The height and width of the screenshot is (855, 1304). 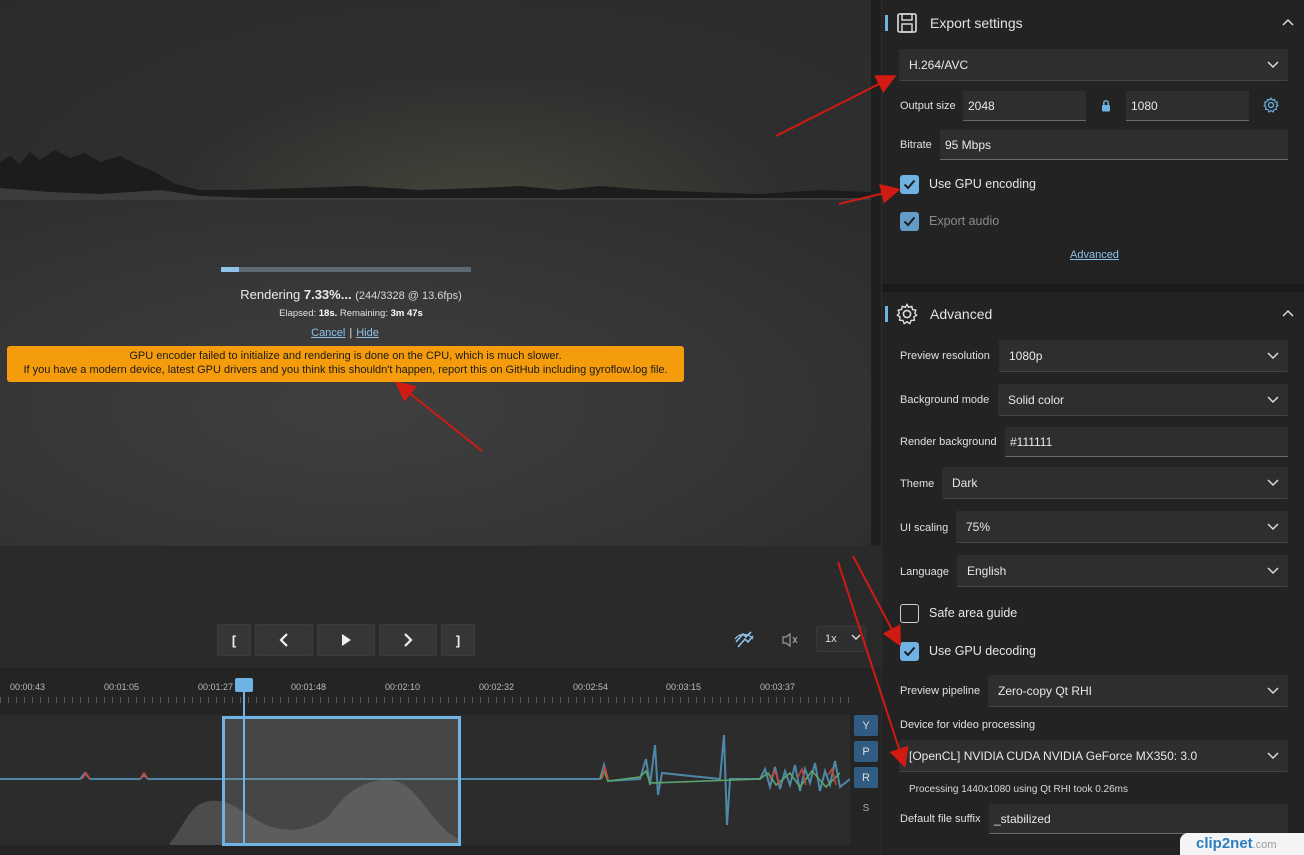 I want to click on theme-select: Dark, so click(x=1115, y=483).